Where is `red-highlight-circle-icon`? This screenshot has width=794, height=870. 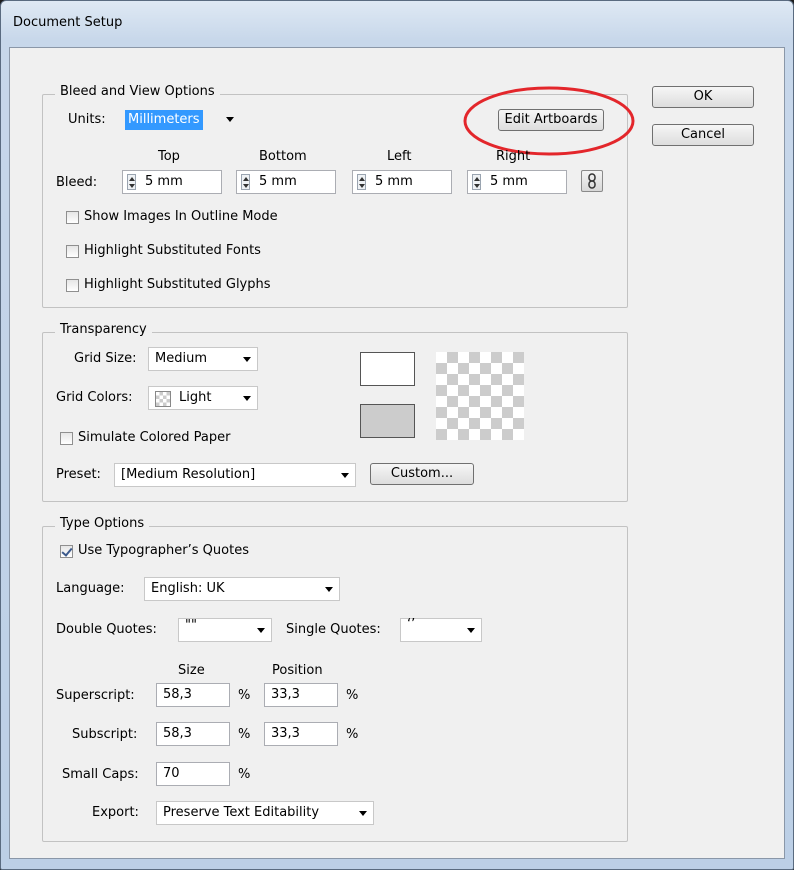 red-highlight-circle-icon is located at coordinates (549, 121).